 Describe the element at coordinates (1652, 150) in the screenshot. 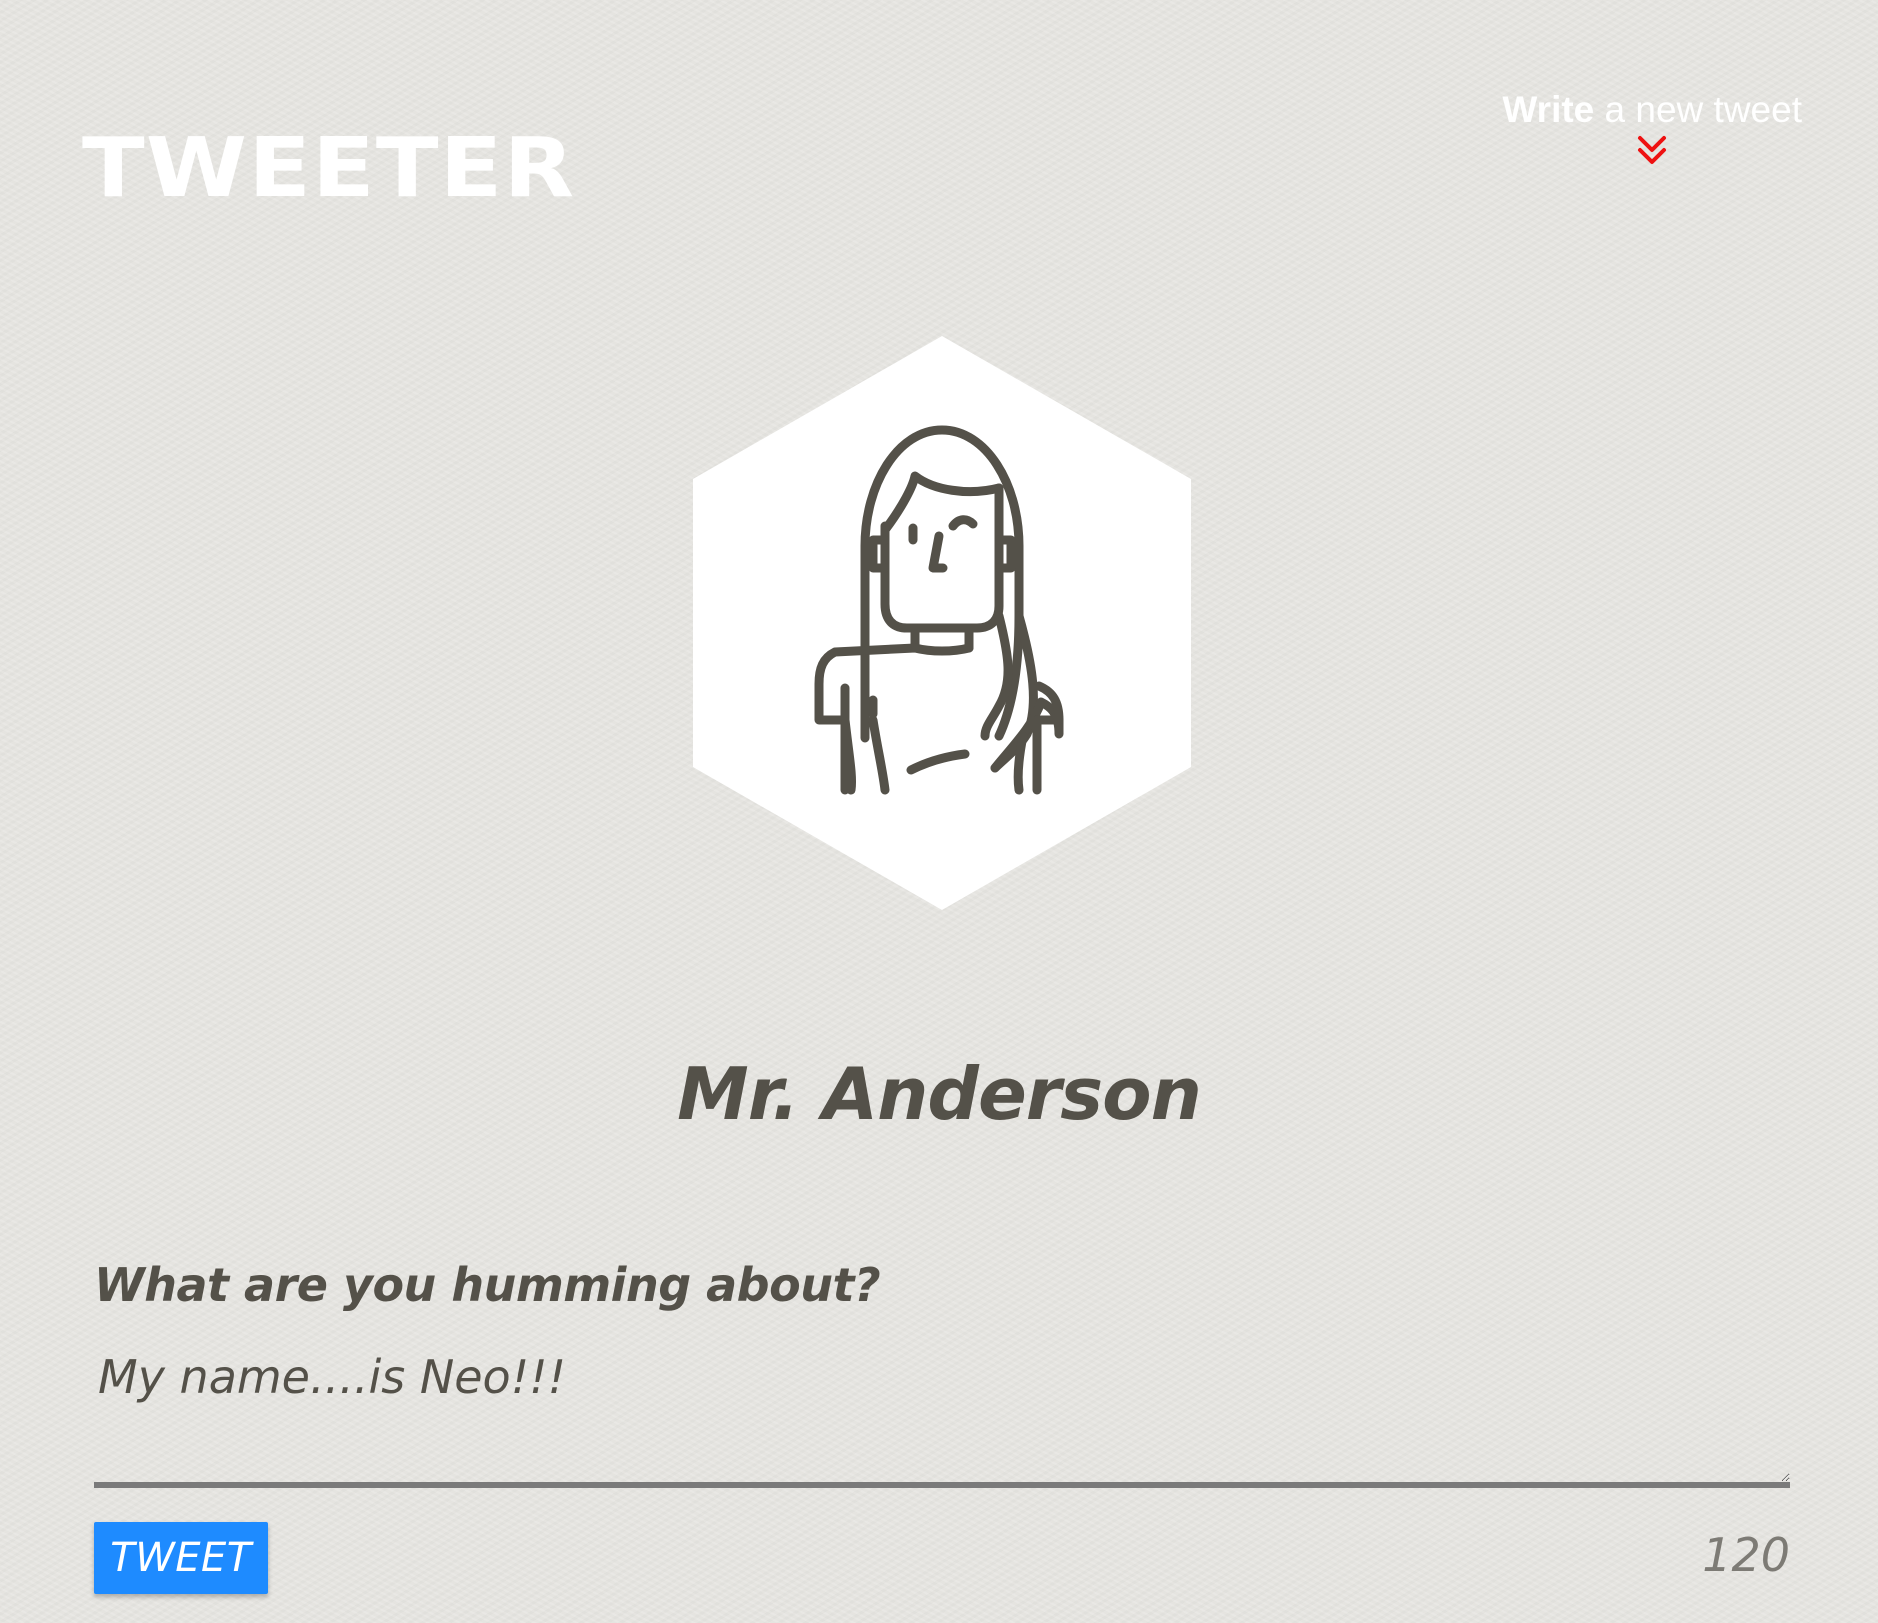

I see `double-chevron-down-icon` at that location.